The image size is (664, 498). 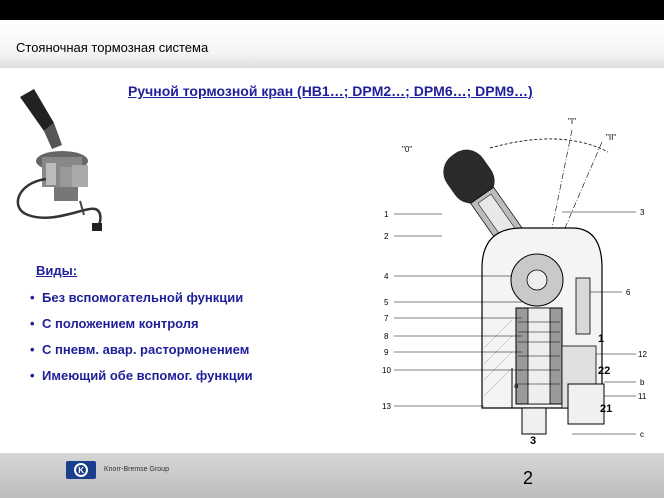 I want to click on valve-photo, so click(x=60, y=163).